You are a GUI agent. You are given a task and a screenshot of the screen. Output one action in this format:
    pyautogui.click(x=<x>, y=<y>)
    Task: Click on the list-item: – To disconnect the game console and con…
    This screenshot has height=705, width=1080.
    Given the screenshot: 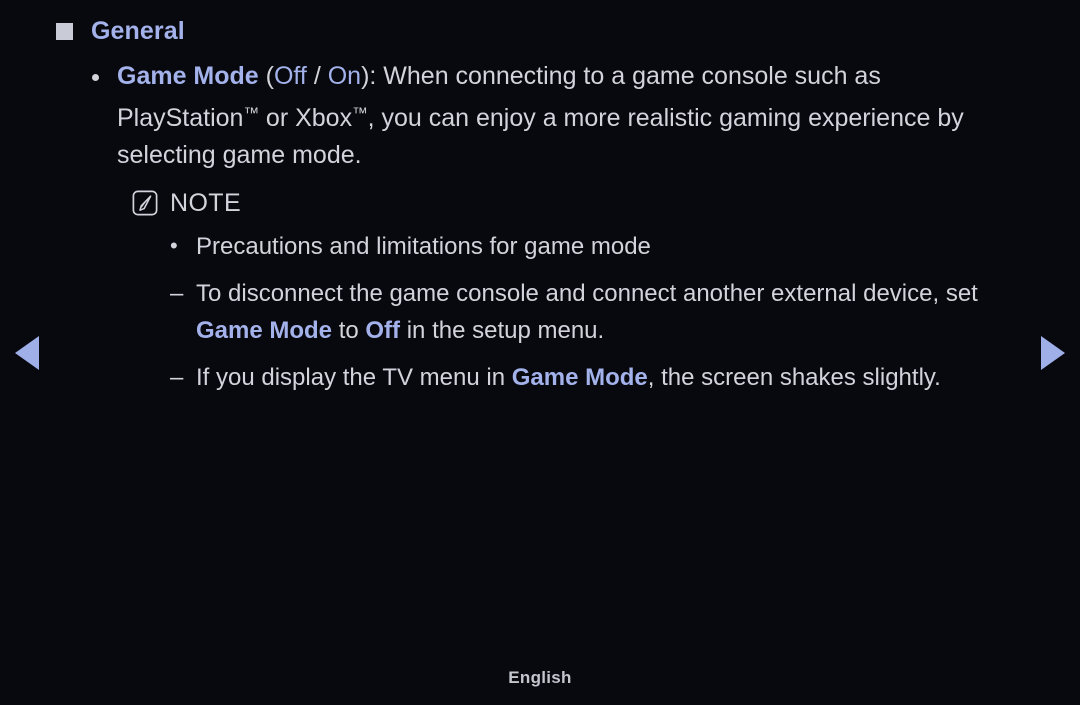 What is the action you would take?
    pyautogui.click(x=540, y=312)
    